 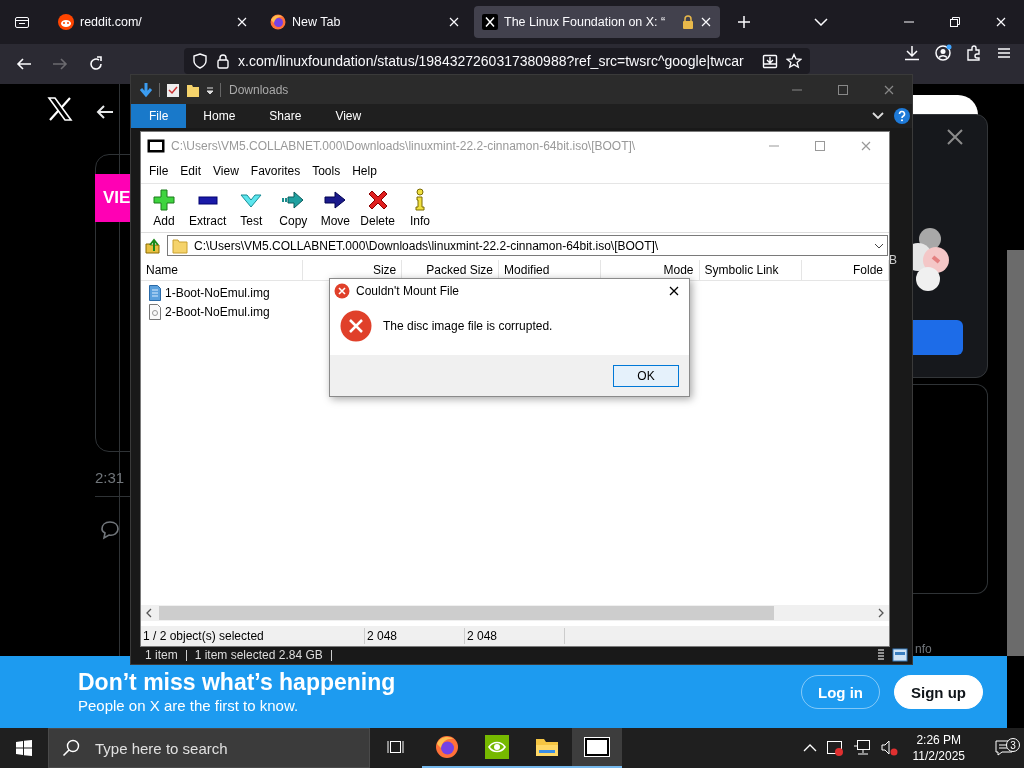 I want to click on account-icon, so click(x=943, y=53).